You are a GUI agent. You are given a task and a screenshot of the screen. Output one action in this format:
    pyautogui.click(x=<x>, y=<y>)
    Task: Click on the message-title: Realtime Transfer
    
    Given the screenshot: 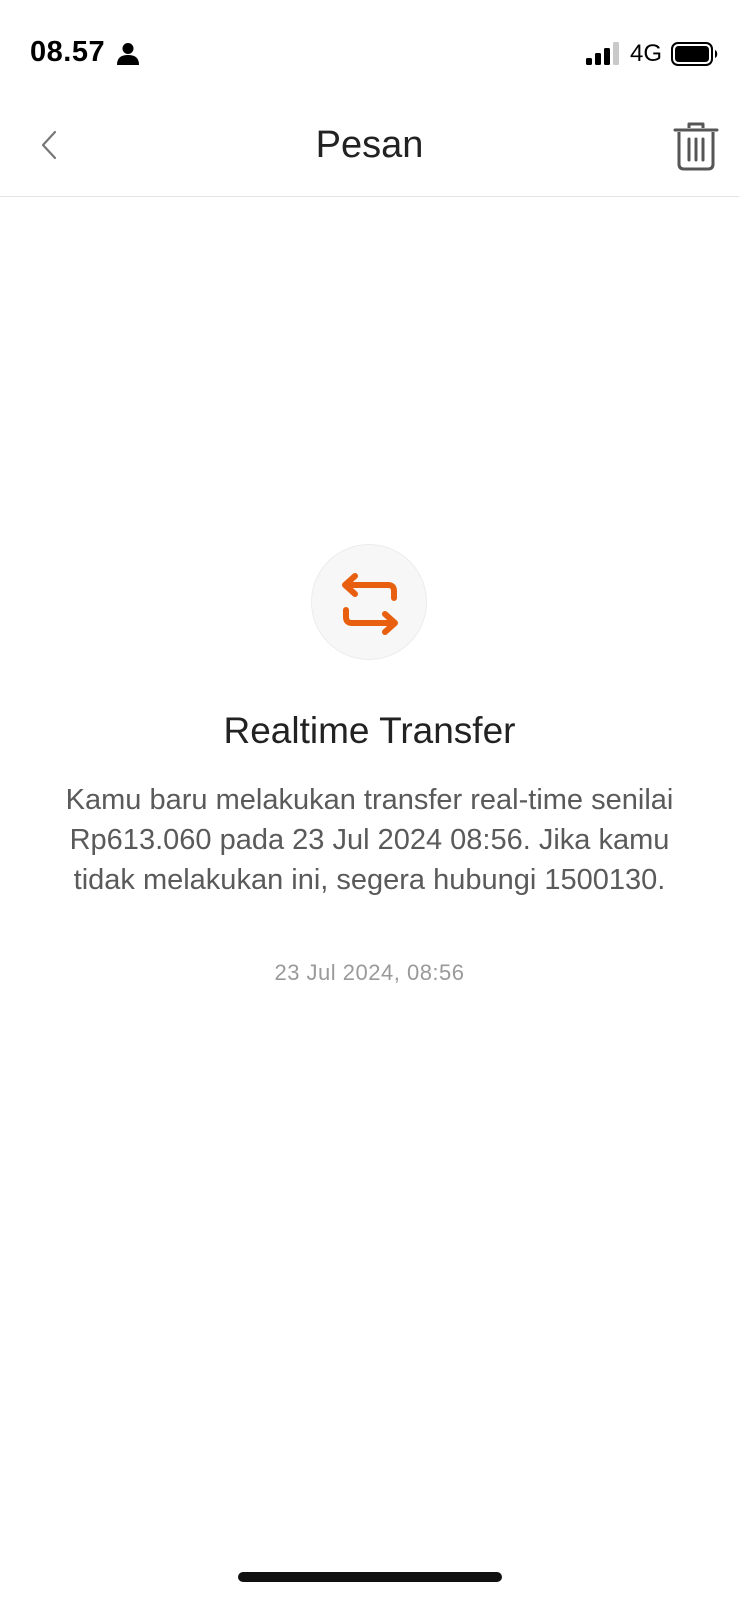 What is the action you would take?
    pyautogui.click(x=369, y=730)
    